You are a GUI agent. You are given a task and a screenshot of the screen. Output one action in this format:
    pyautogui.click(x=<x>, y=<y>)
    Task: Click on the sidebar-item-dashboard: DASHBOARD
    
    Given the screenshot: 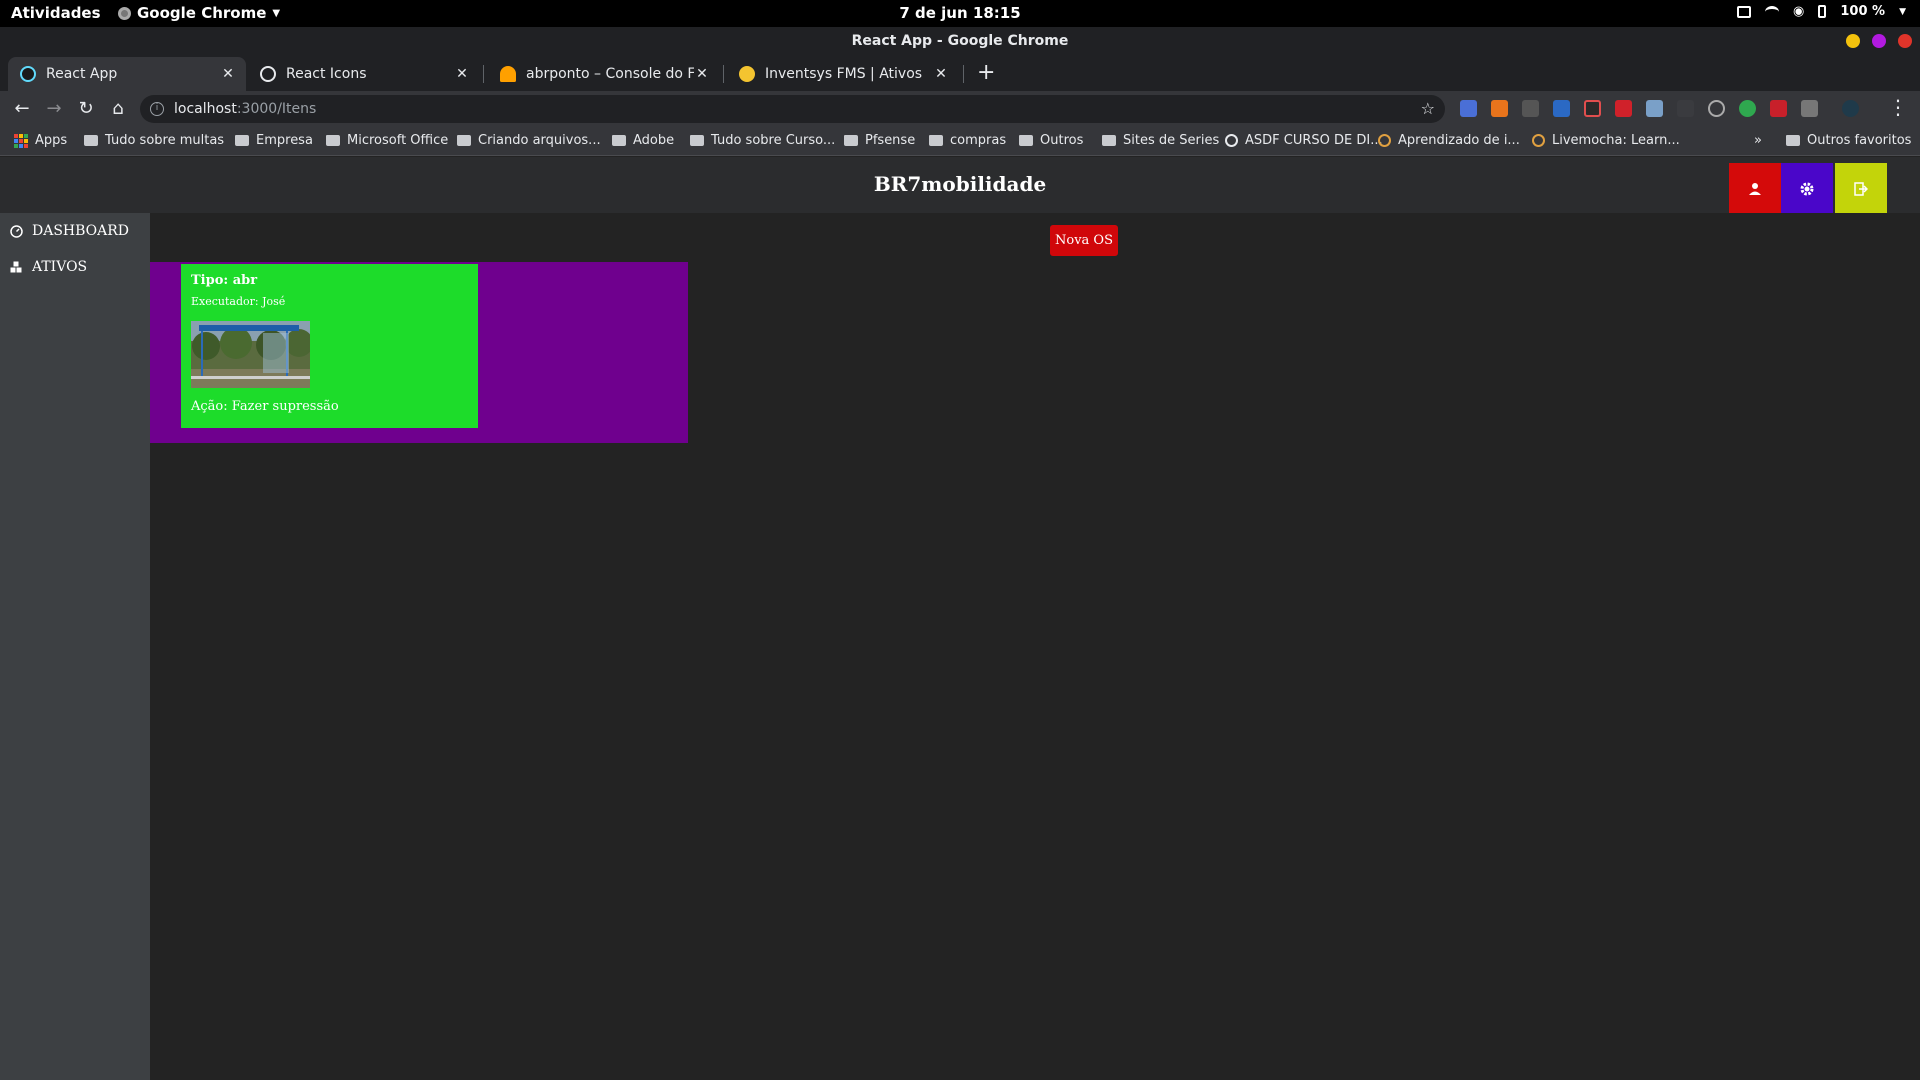 What is the action you would take?
    pyautogui.click(x=69, y=231)
    